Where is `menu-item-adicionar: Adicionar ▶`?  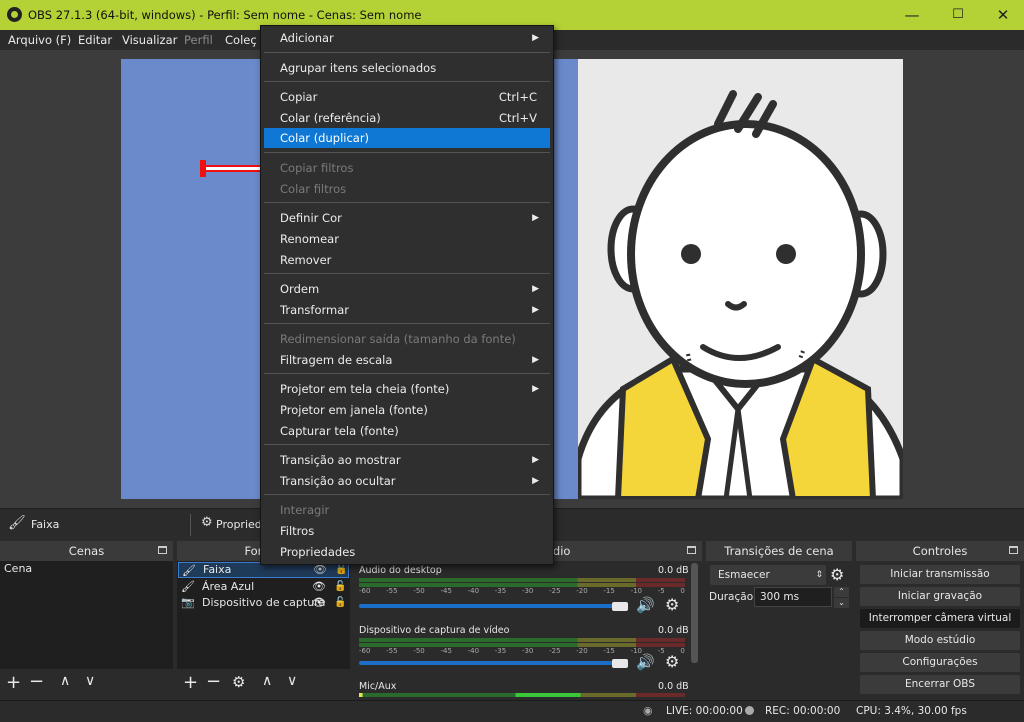 menu-item-adicionar: Adicionar ▶ is located at coordinates (407, 38).